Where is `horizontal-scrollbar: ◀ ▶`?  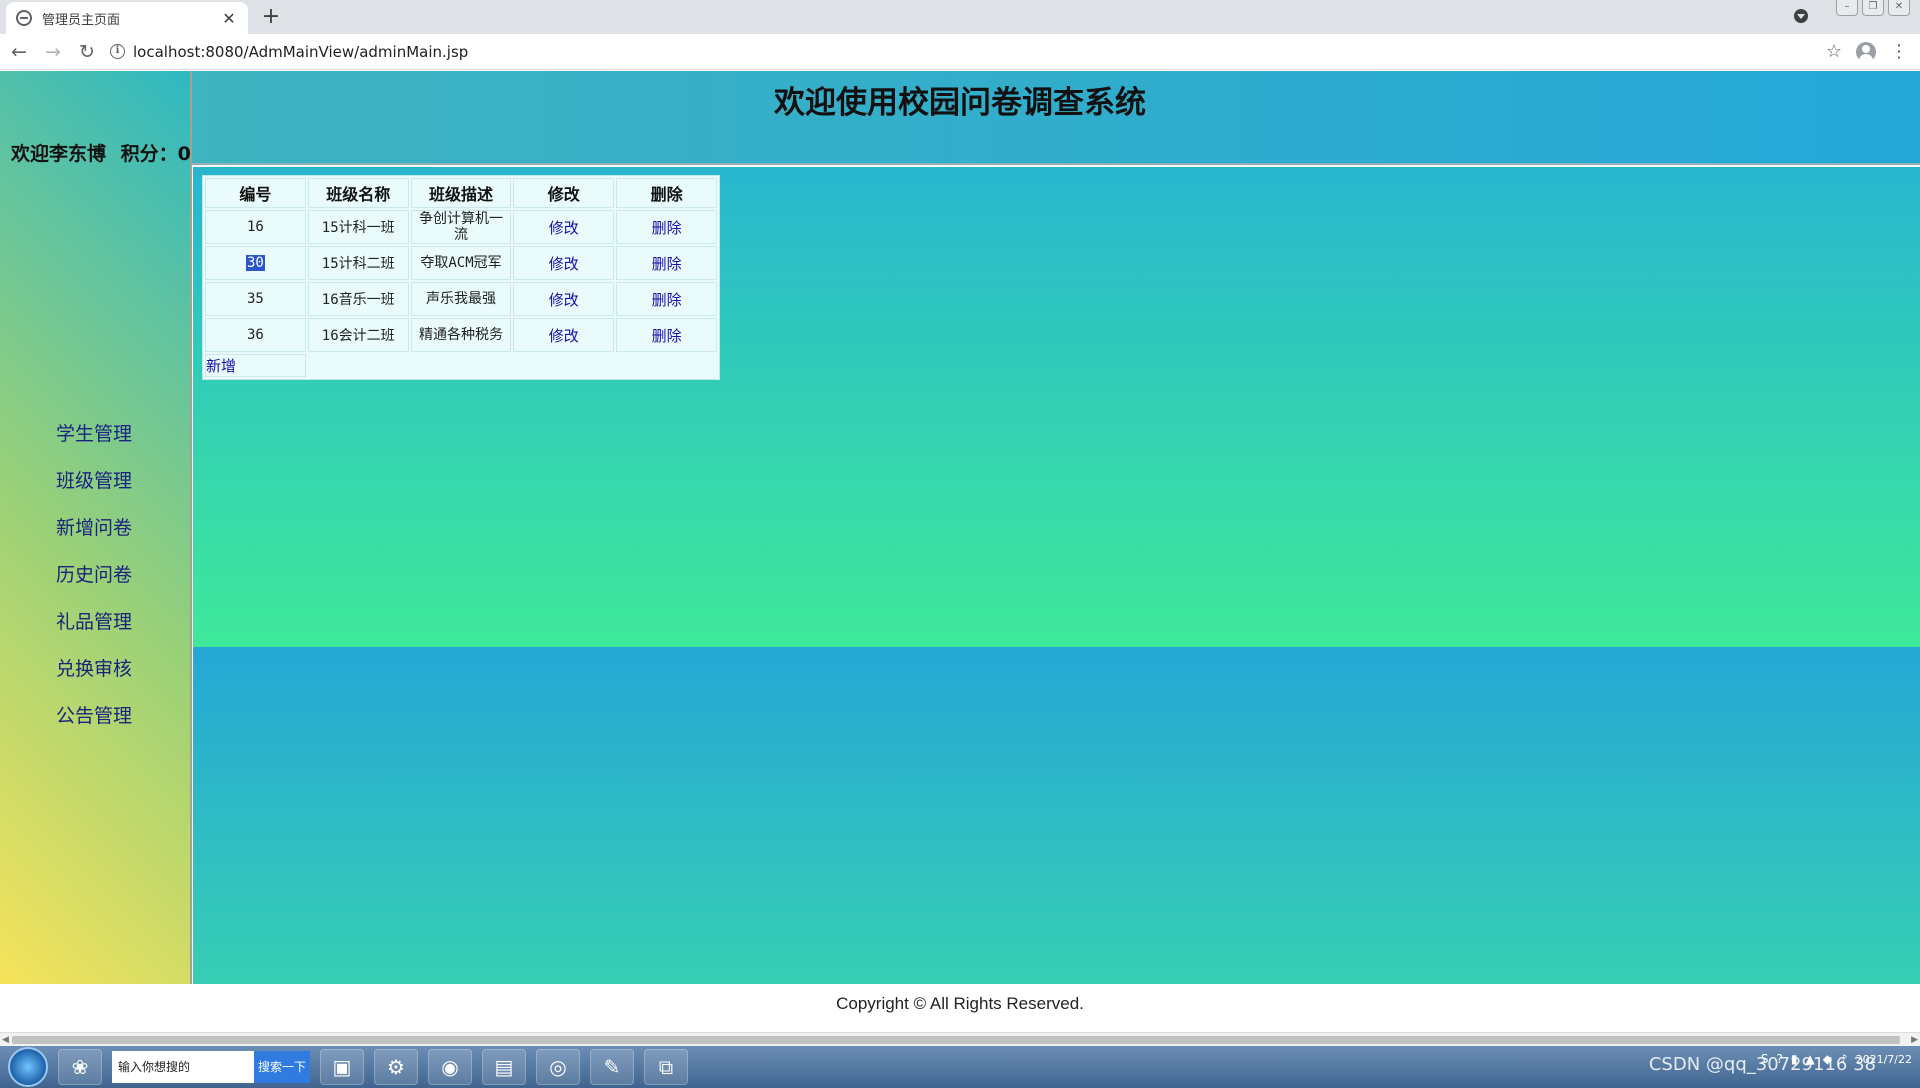
horizontal-scrollbar: ◀ ▶ is located at coordinates (960, 1039).